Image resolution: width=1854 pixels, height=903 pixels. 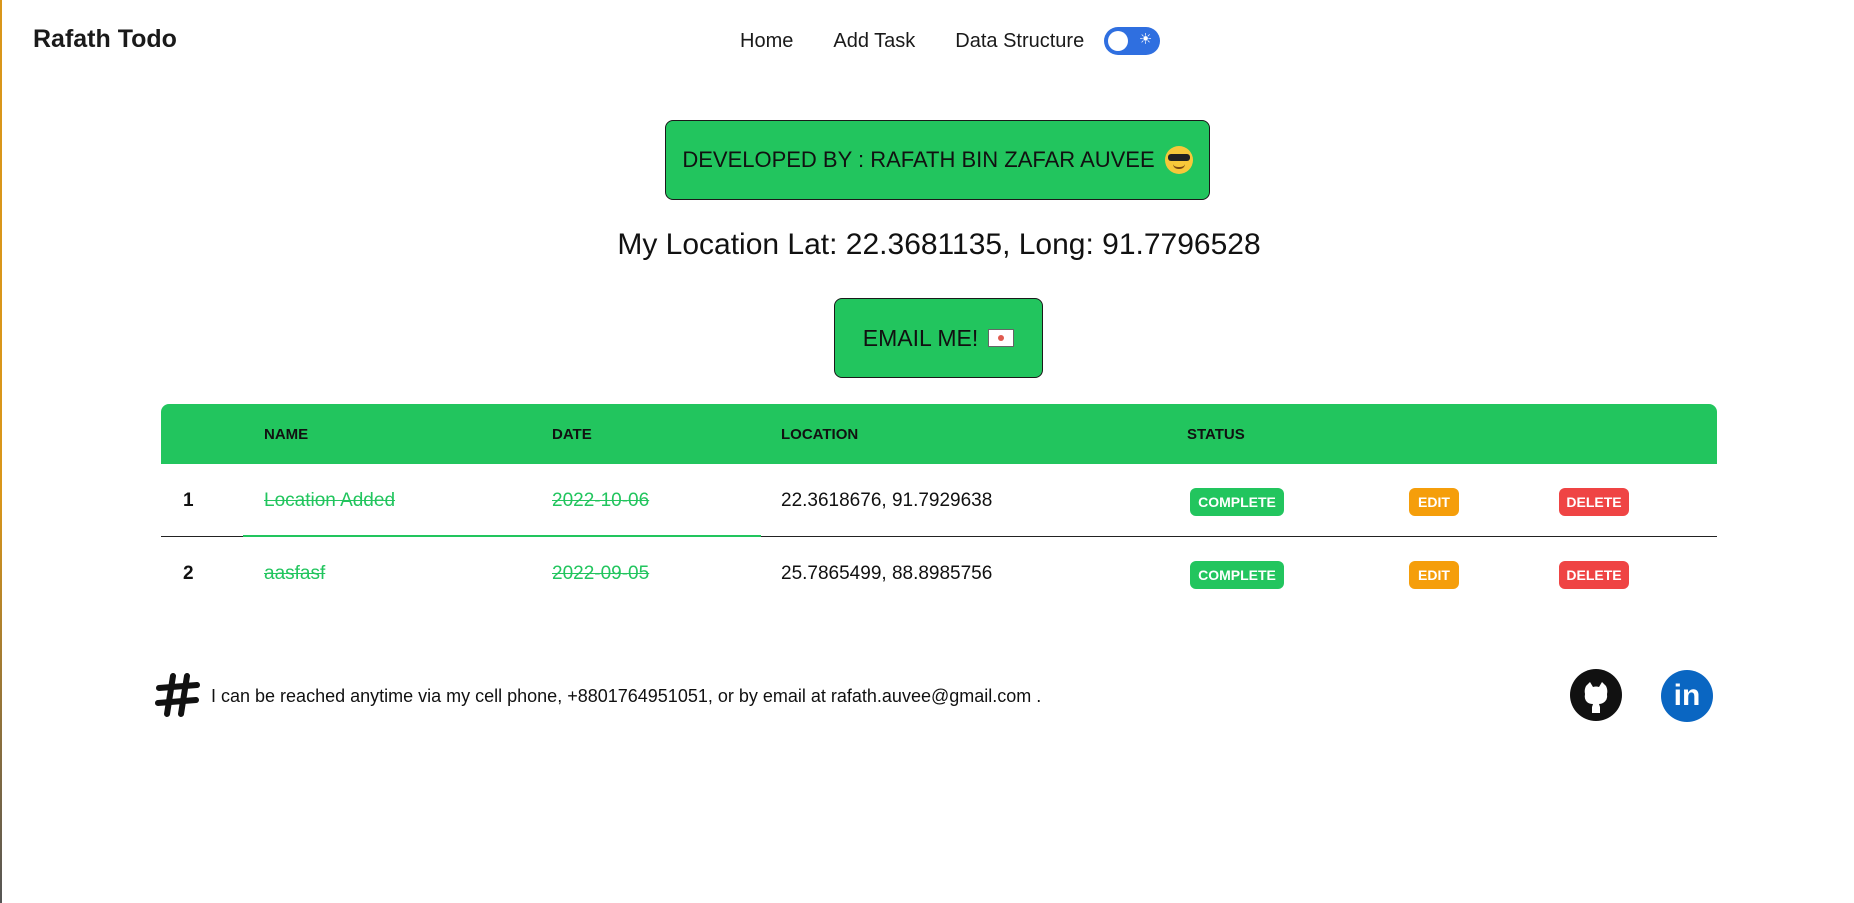 I want to click on row-number: 1, so click(x=188, y=500).